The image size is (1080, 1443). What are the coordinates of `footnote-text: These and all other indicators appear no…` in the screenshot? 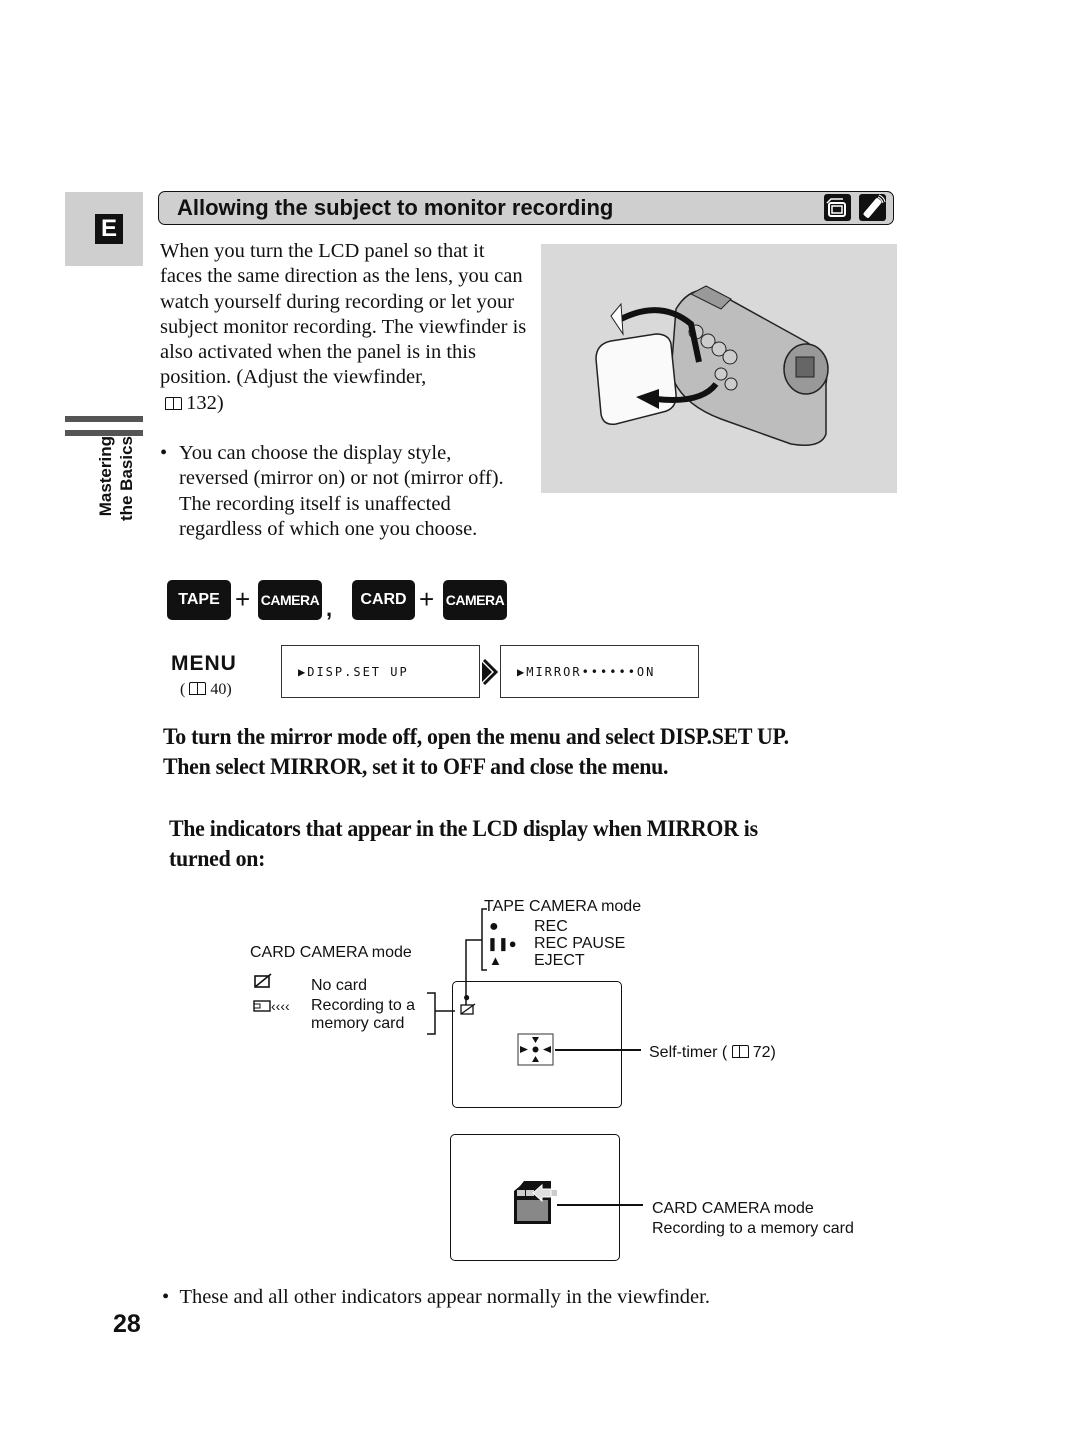 It's located at (444, 1297).